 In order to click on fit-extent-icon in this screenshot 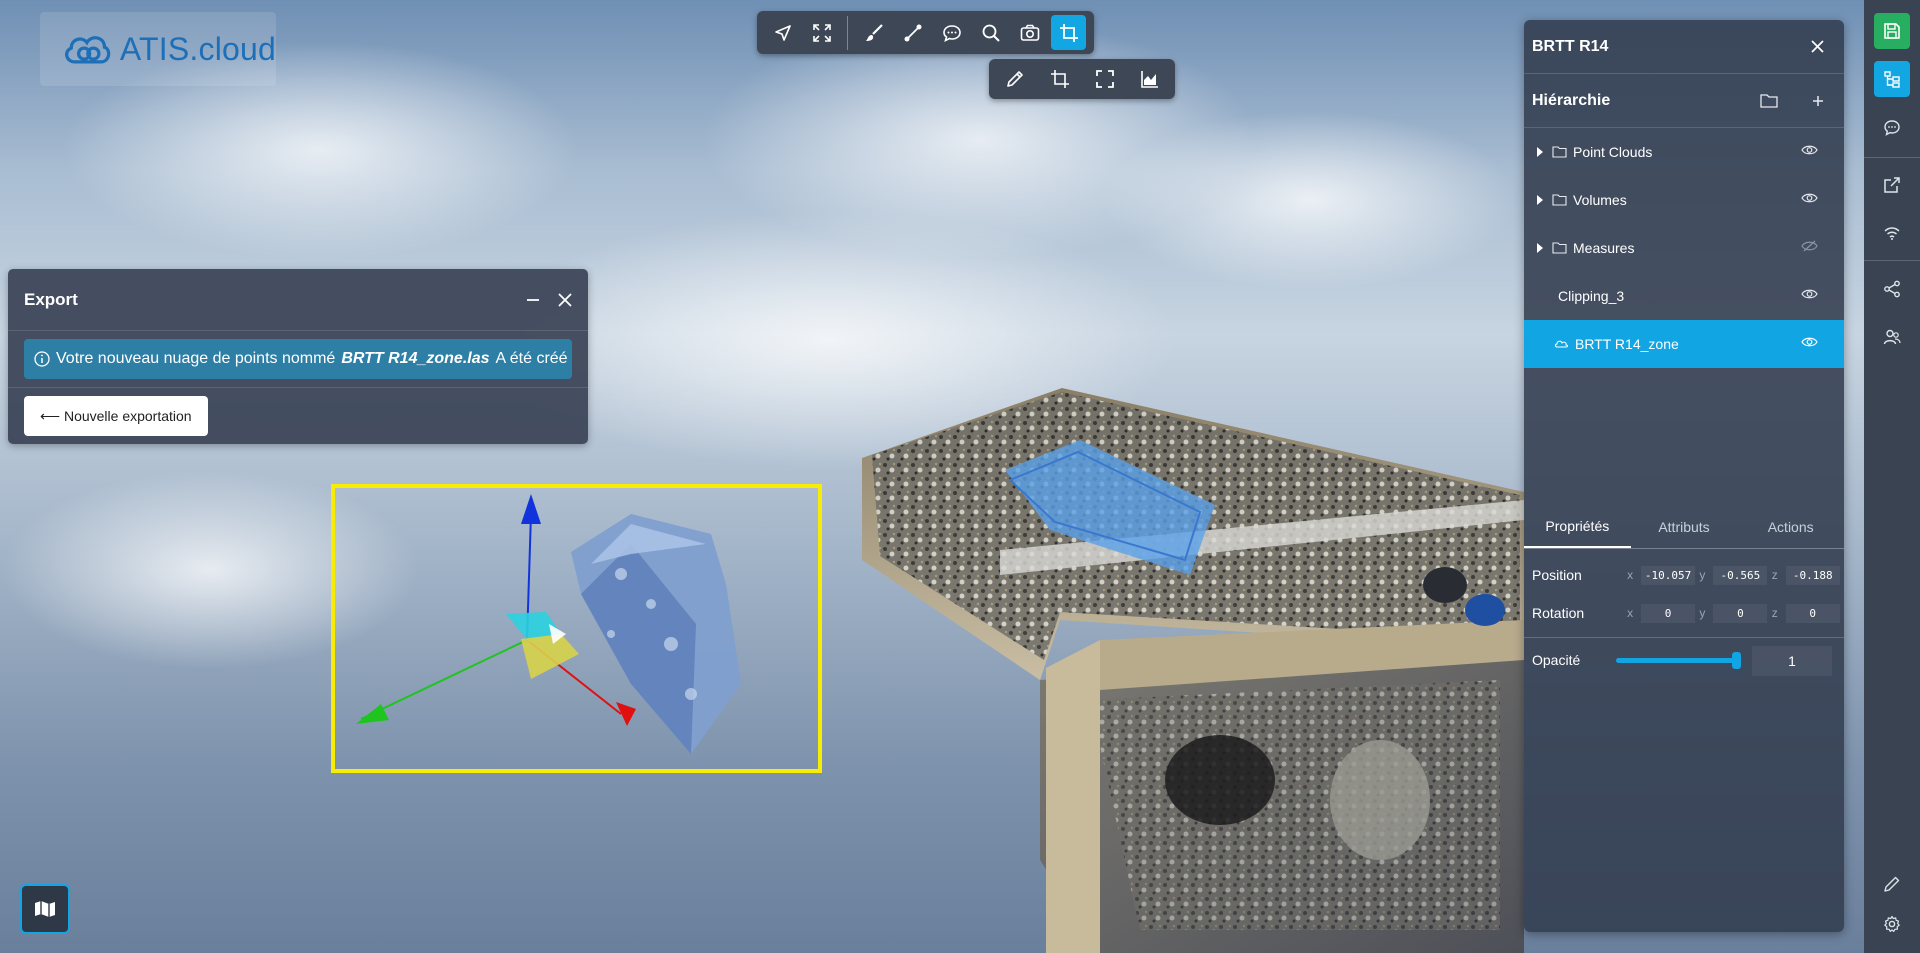, I will do `click(821, 32)`.